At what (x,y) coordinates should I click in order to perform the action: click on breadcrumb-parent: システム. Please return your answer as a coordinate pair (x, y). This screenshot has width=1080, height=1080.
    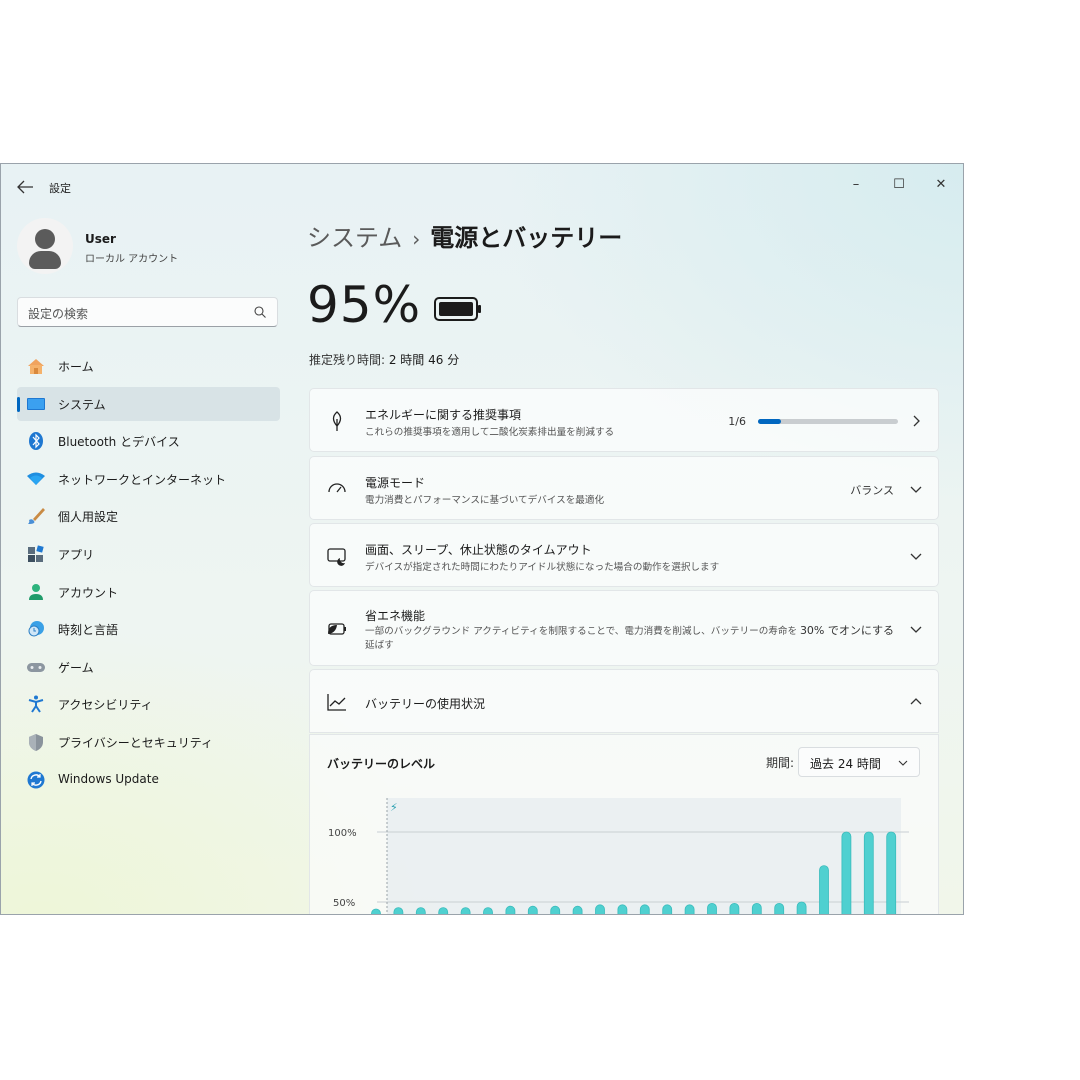
    Looking at the image, I should click on (354, 238).